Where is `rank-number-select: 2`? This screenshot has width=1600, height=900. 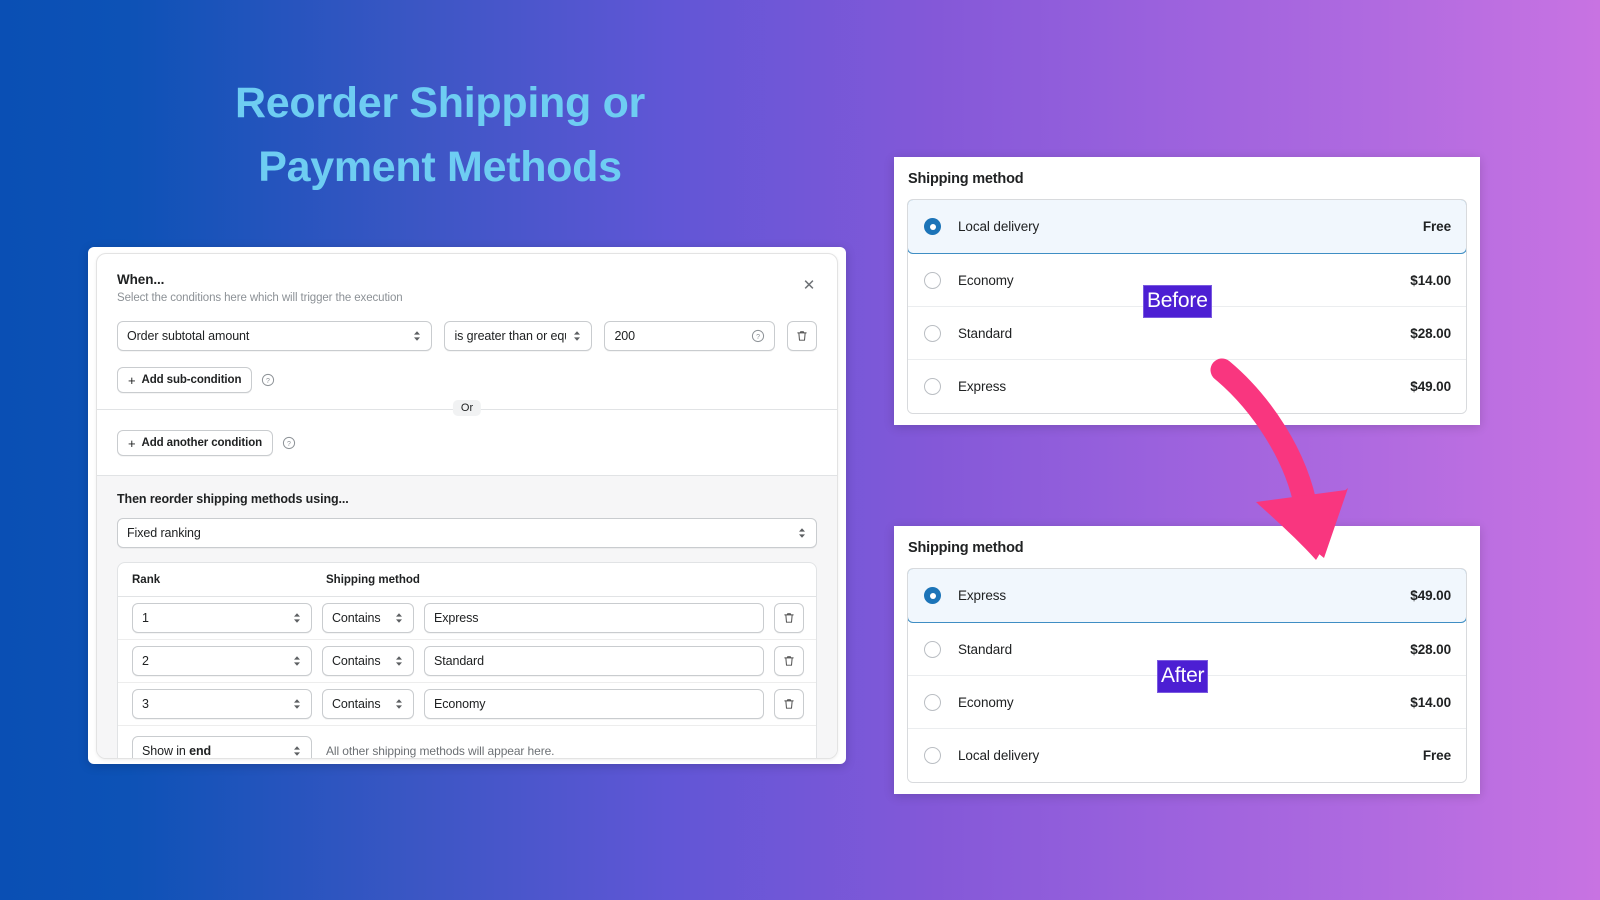
rank-number-select: 2 is located at coordinates (222, 661).